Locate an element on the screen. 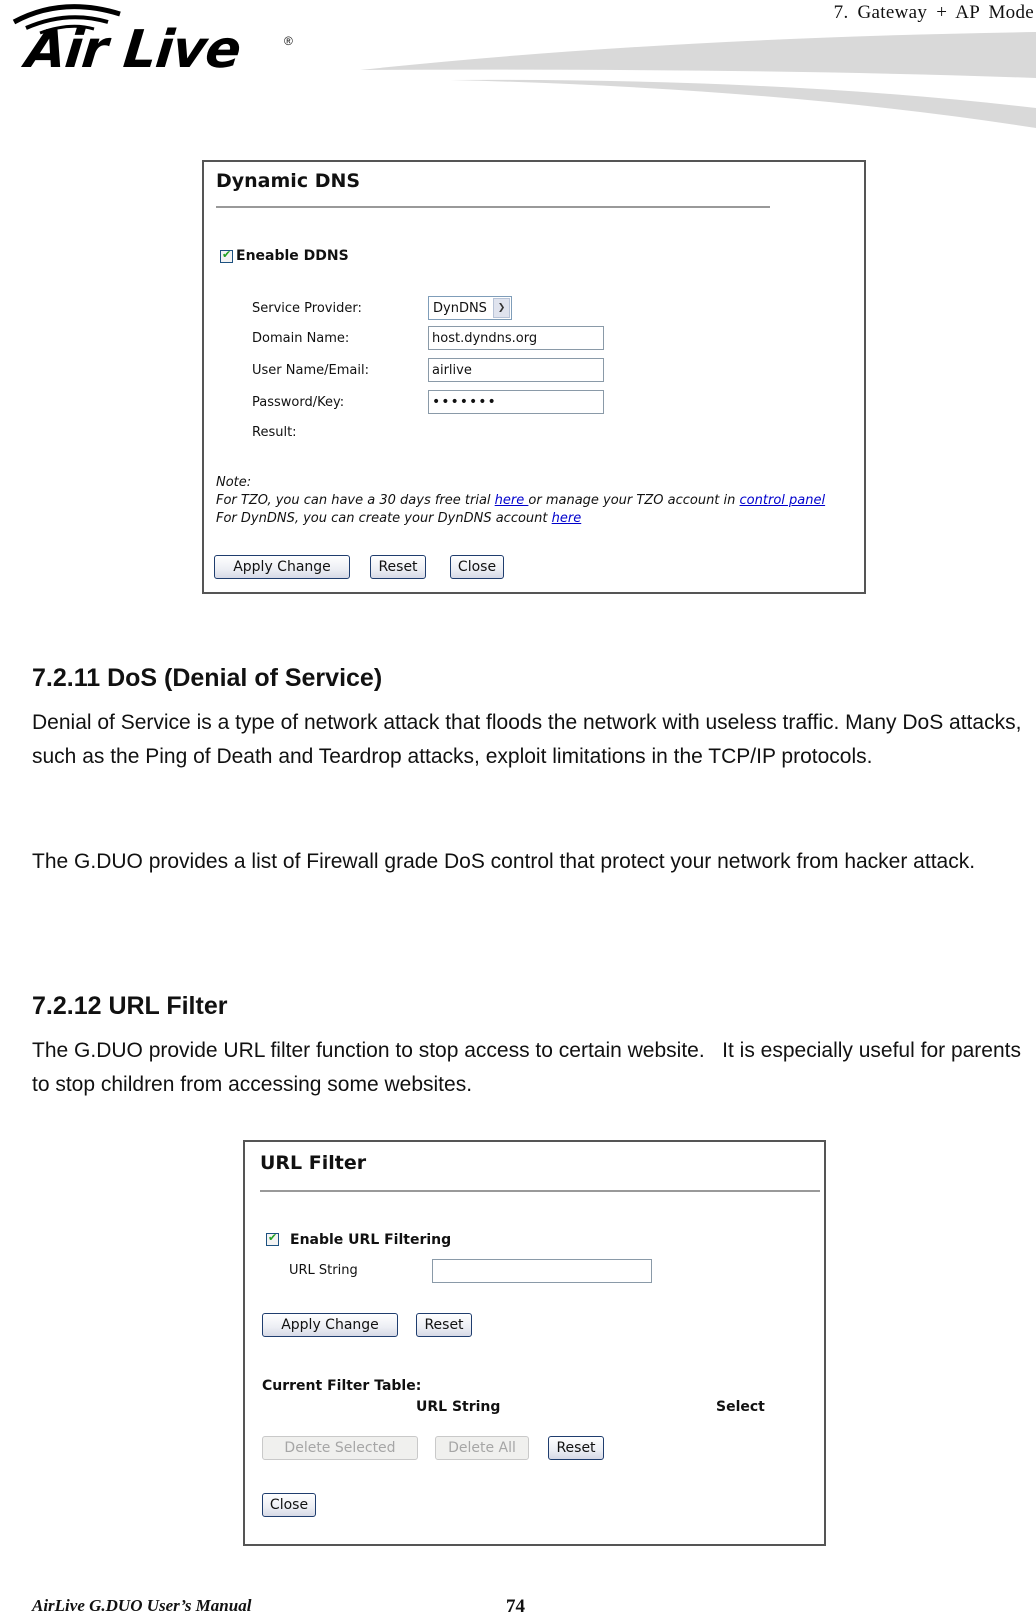 The image size is (1036, 1621). section-heading-url-filter: 7.2.12 URL Filter is located at coordinates (130, 1006).